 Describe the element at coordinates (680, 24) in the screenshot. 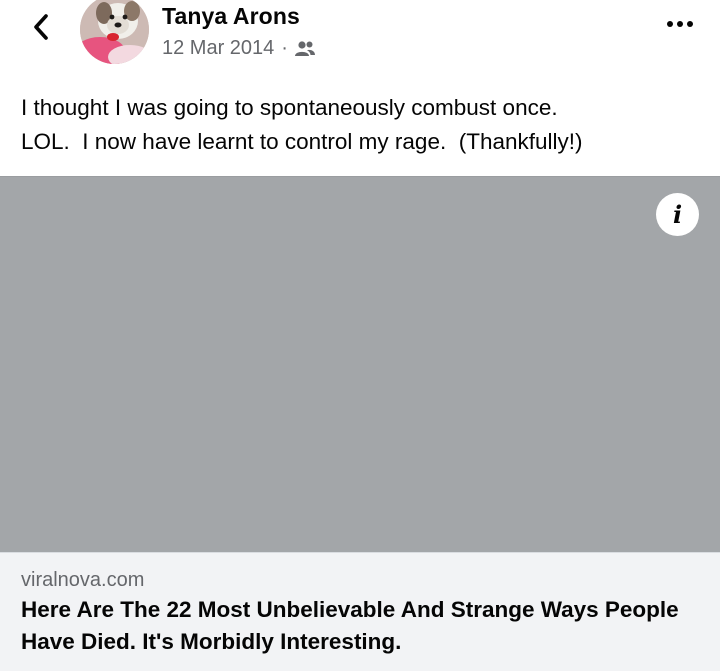

I see `more-options-button` at that location.